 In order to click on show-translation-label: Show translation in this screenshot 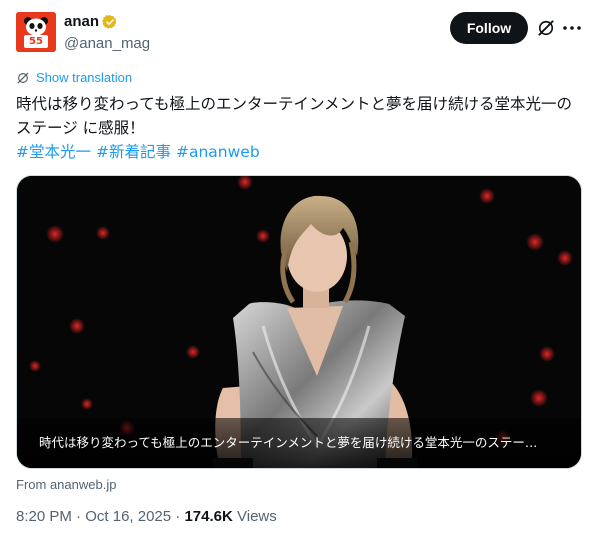, I will do `click(84, 77)`.